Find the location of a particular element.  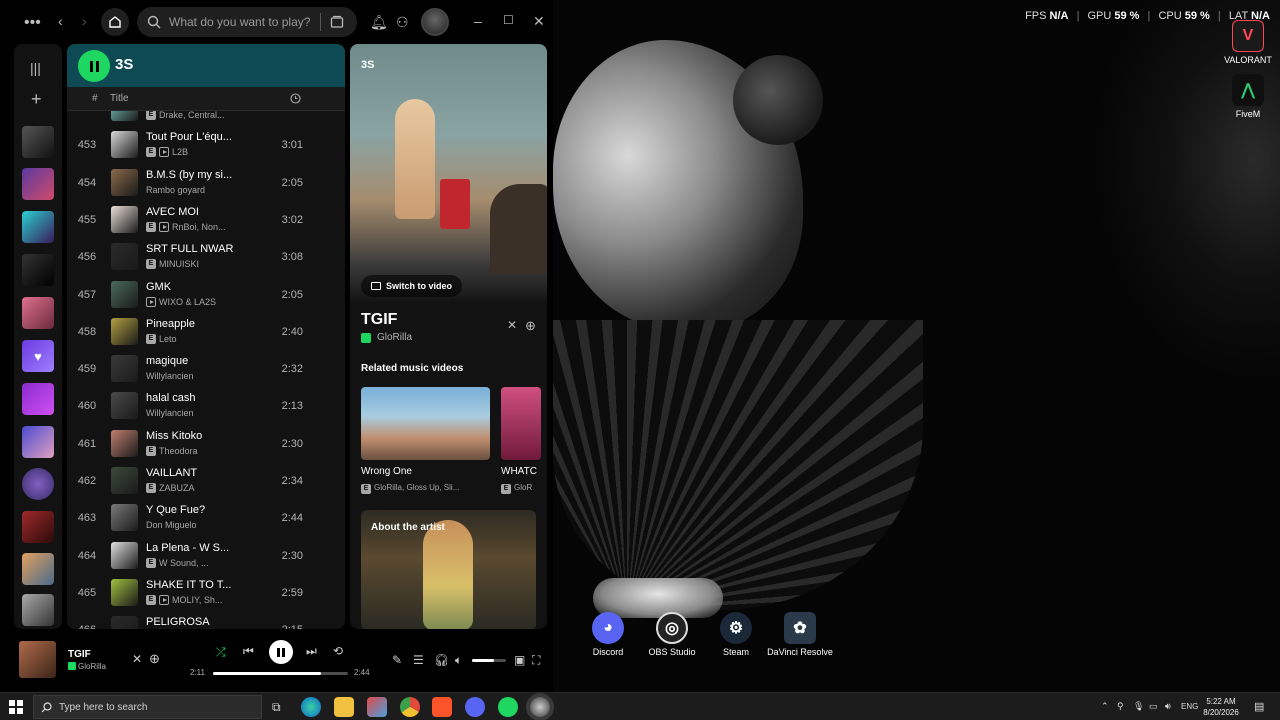

now-playing-cover is located at coordinates (37, 659).